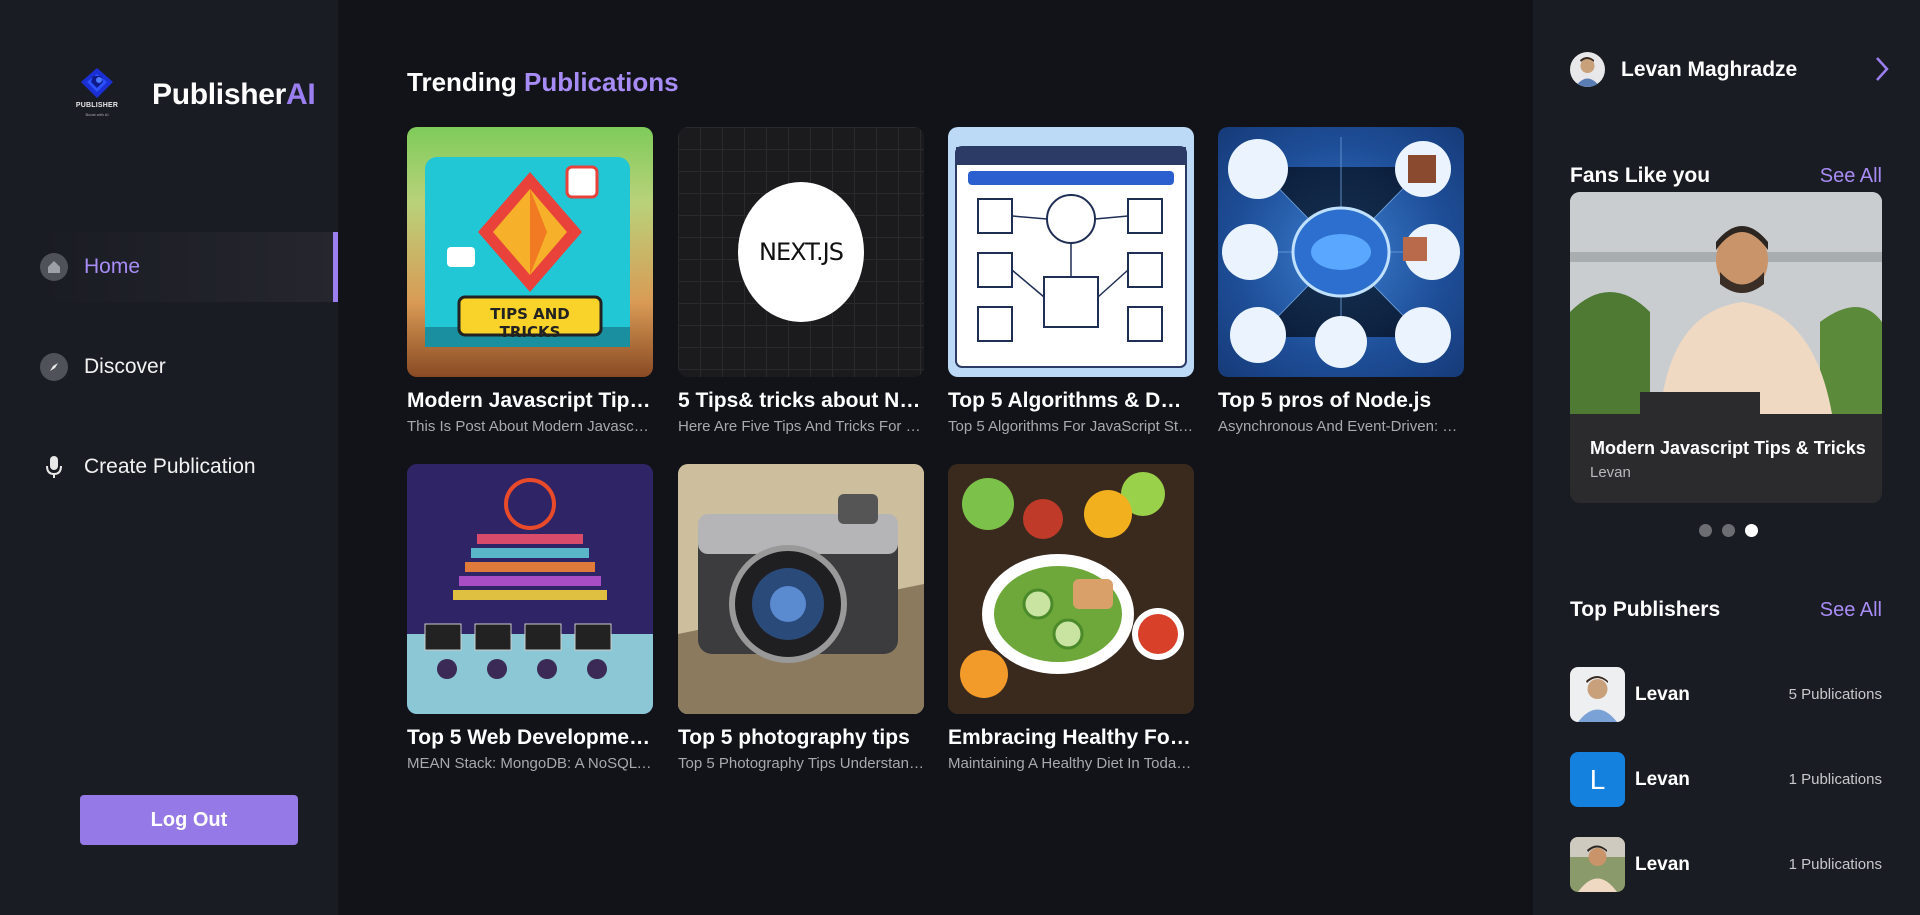 This screenshot has width=1920, height=915. What do you see at coordinates (1709, 69) in the screenshot?
I see `user-name: Levan Maghradze` at bounding box center [1709, 69].